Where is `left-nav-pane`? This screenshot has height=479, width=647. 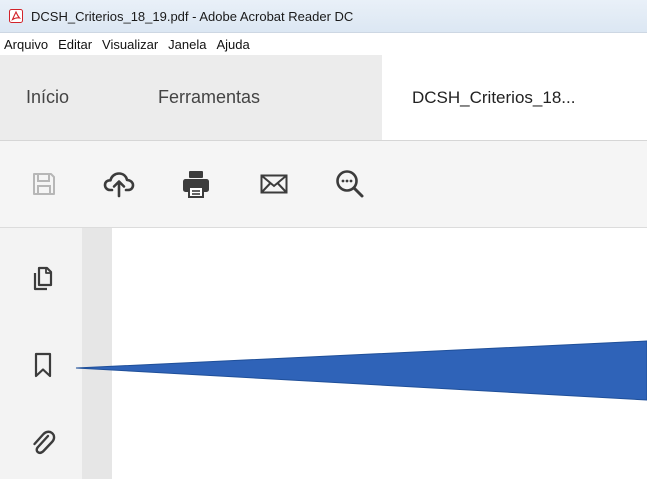
left-nav-pane is located at coordinates (41, 353).